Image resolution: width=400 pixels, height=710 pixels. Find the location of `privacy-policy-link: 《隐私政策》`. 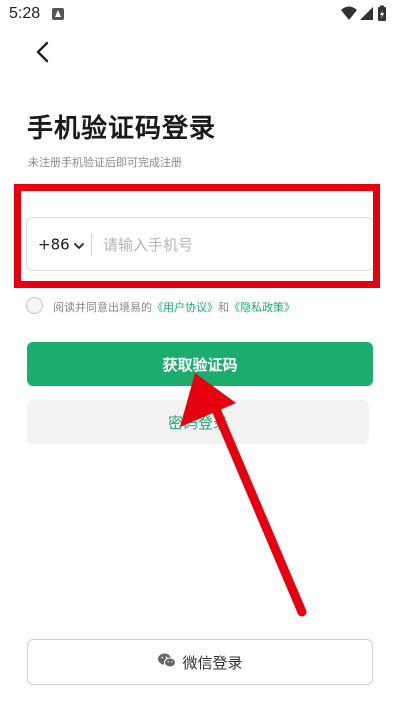

privacy-policy-link: 《隐私政策》 is located at coordinates (262, 307).